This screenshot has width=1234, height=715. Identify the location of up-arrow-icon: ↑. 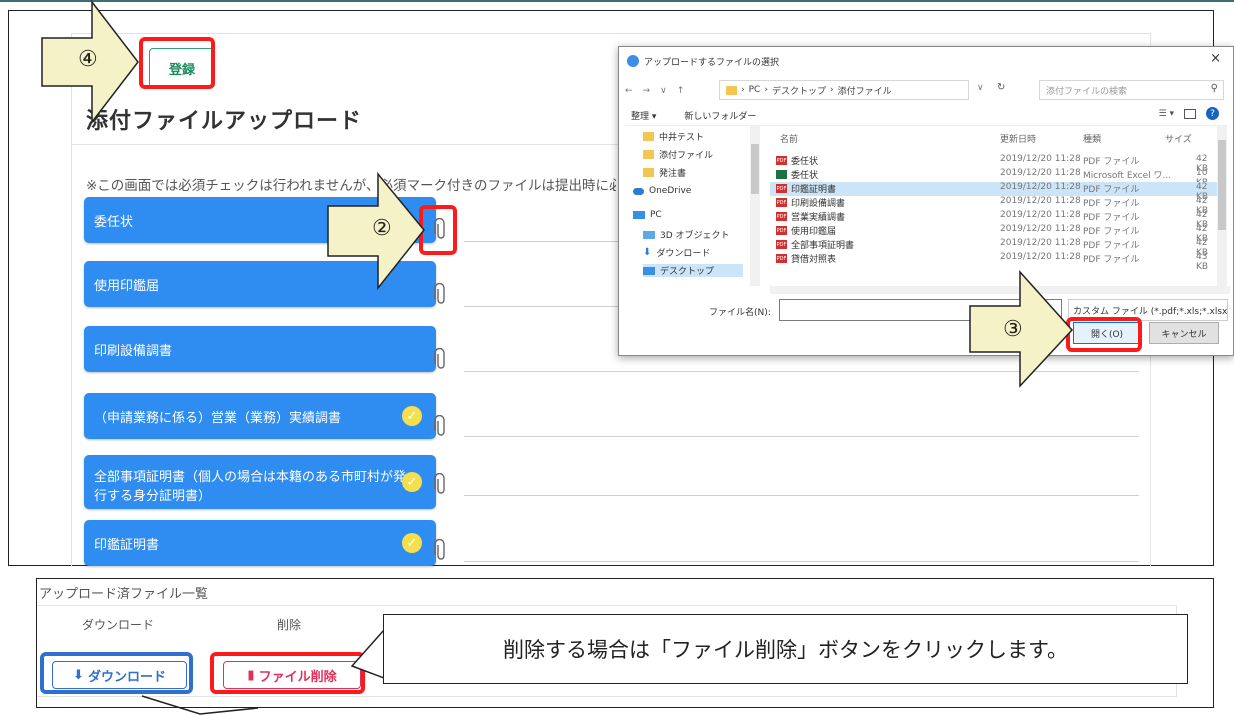
(681, 91).